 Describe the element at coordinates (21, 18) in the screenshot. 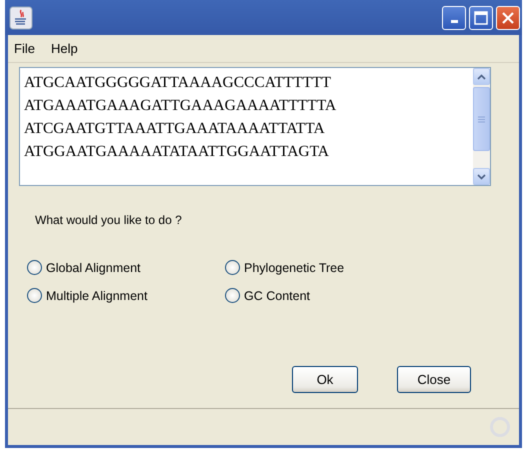

I see `java-icon` at that location.